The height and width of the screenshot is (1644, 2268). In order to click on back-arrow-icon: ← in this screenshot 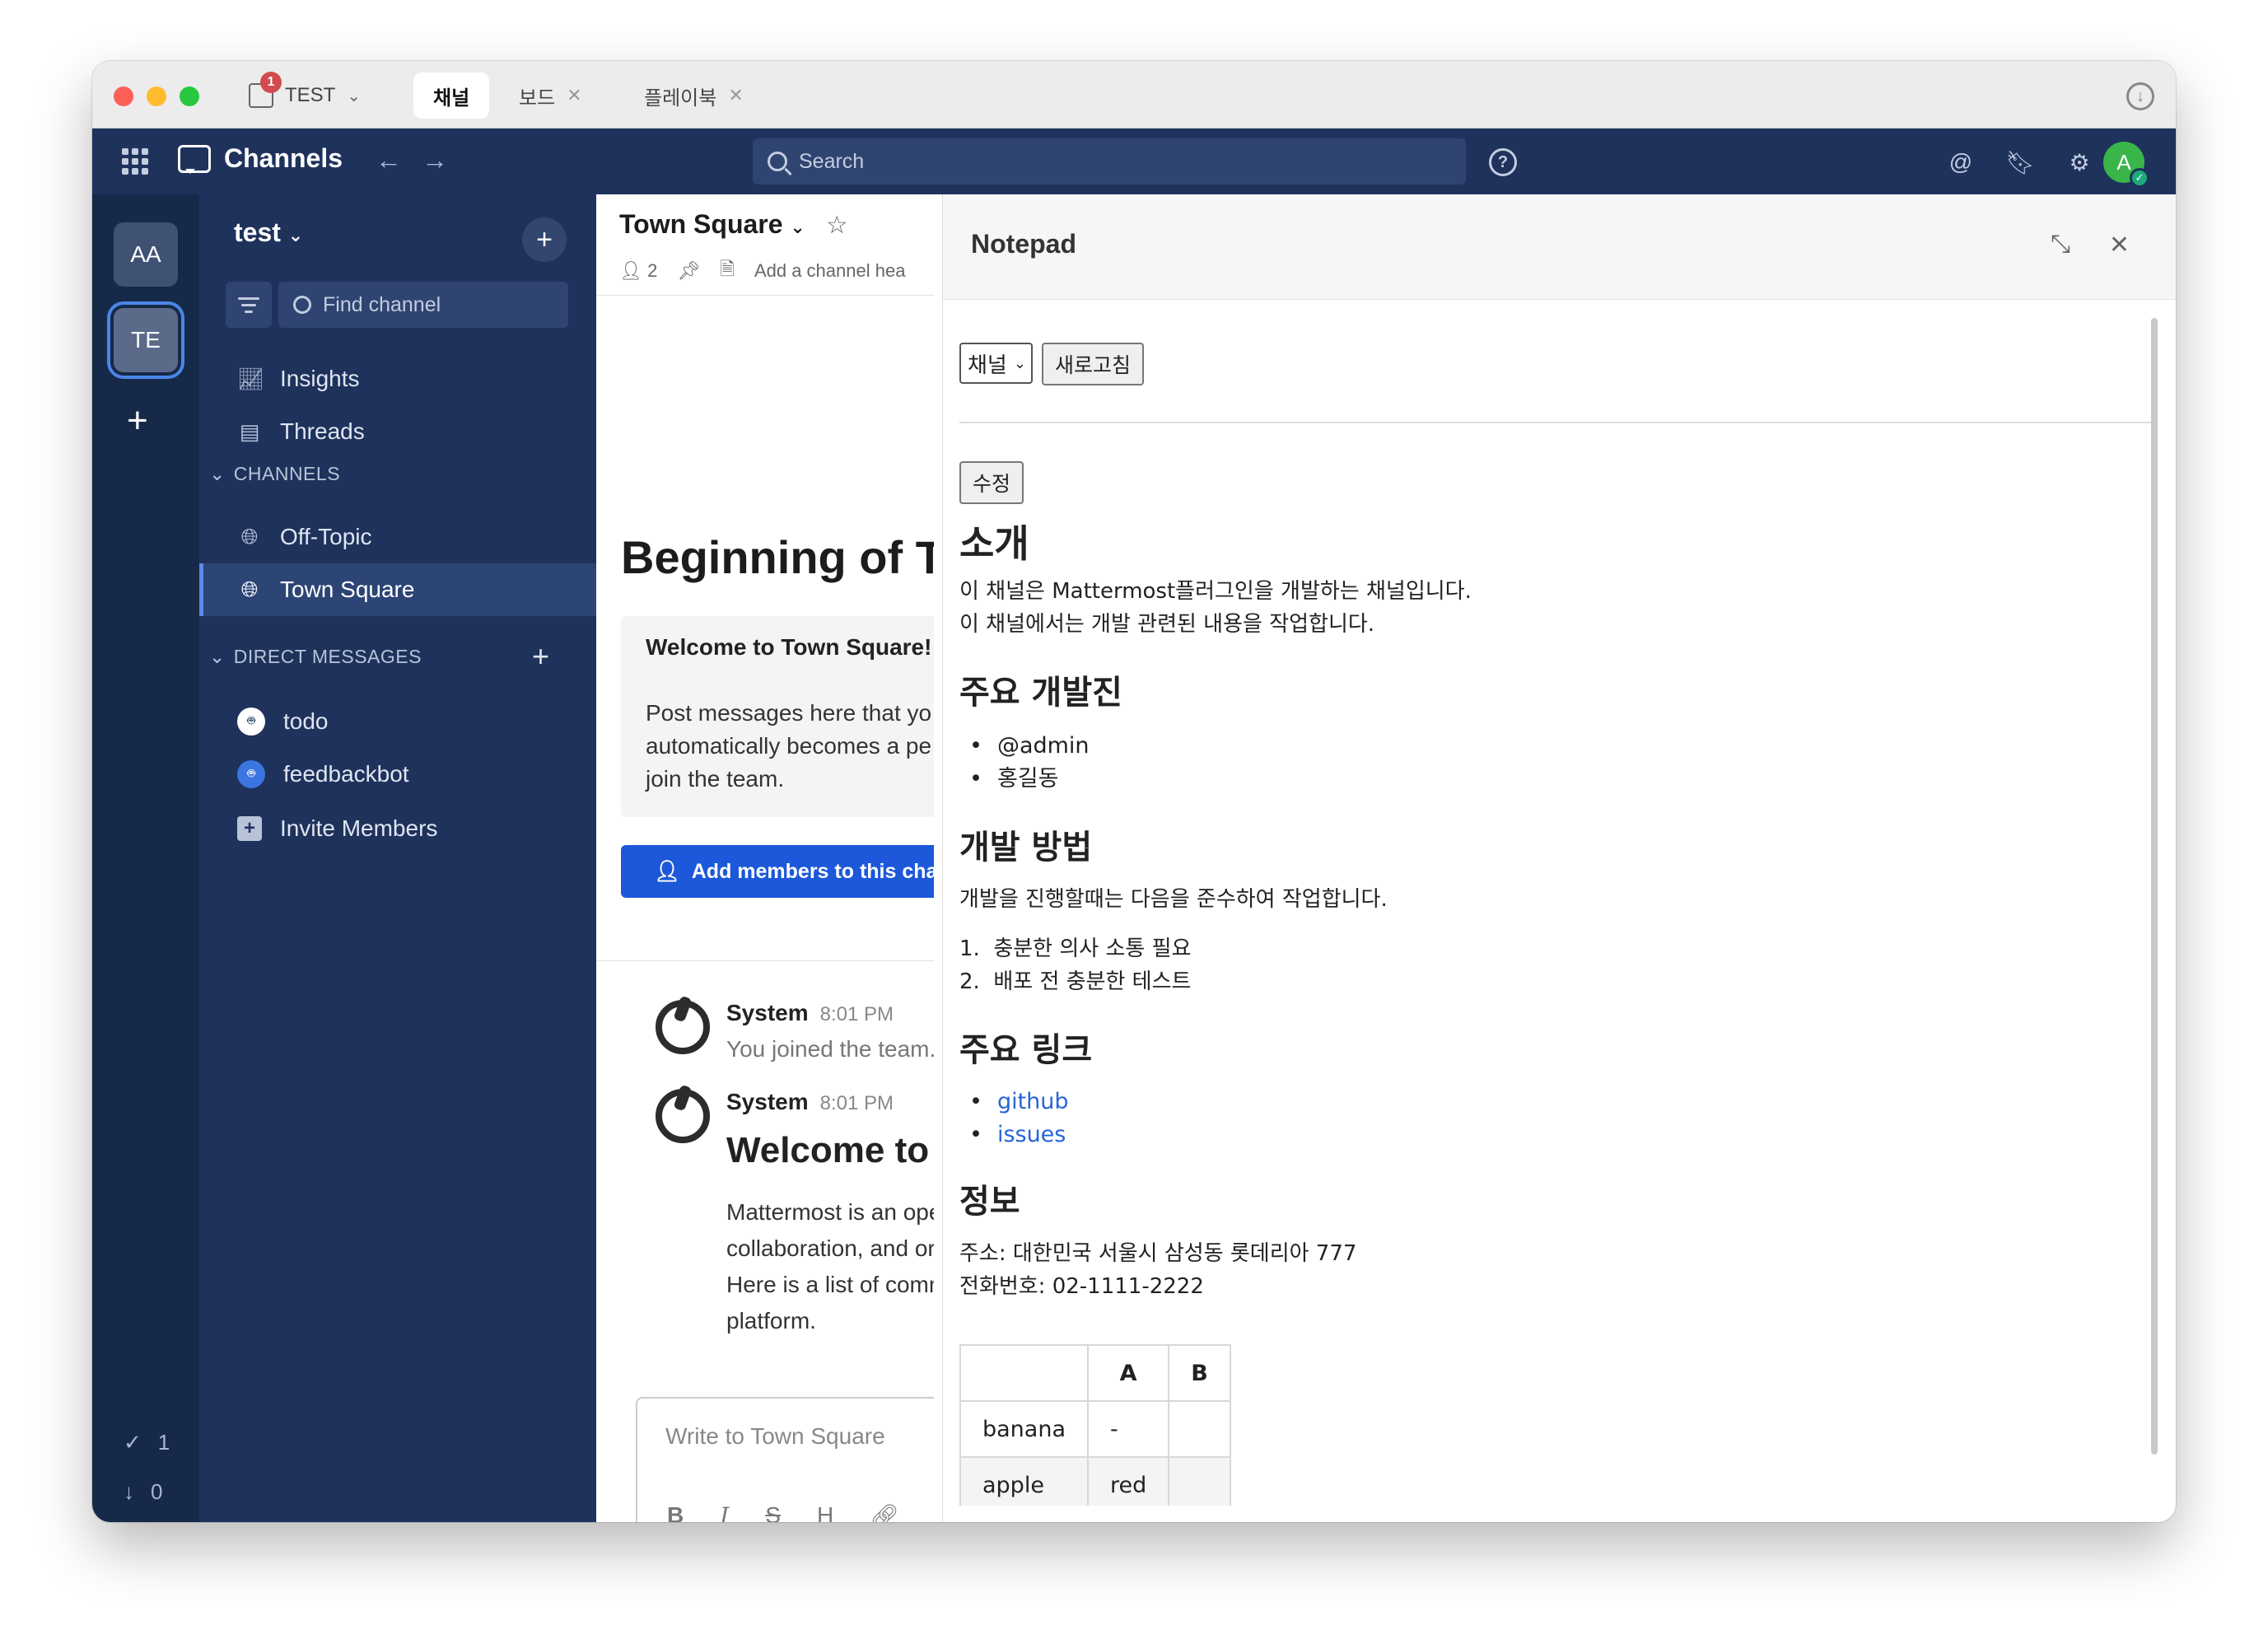, I will do `click(389, 160)`.